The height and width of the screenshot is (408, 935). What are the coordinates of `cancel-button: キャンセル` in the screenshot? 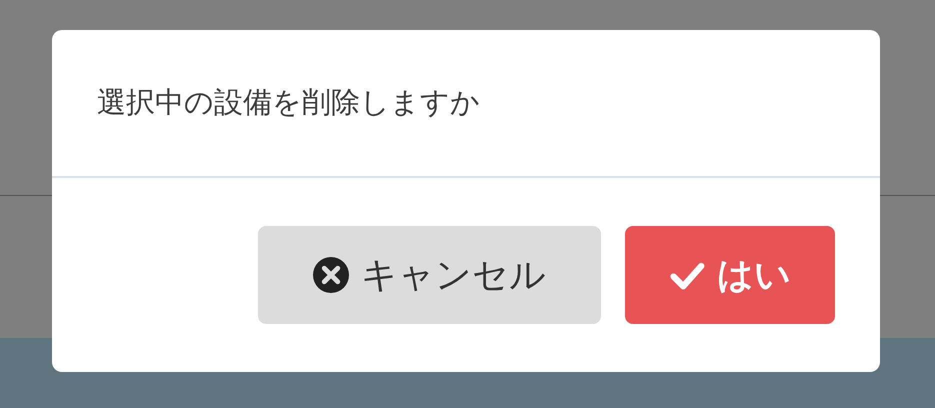 It's located at (429, 275).